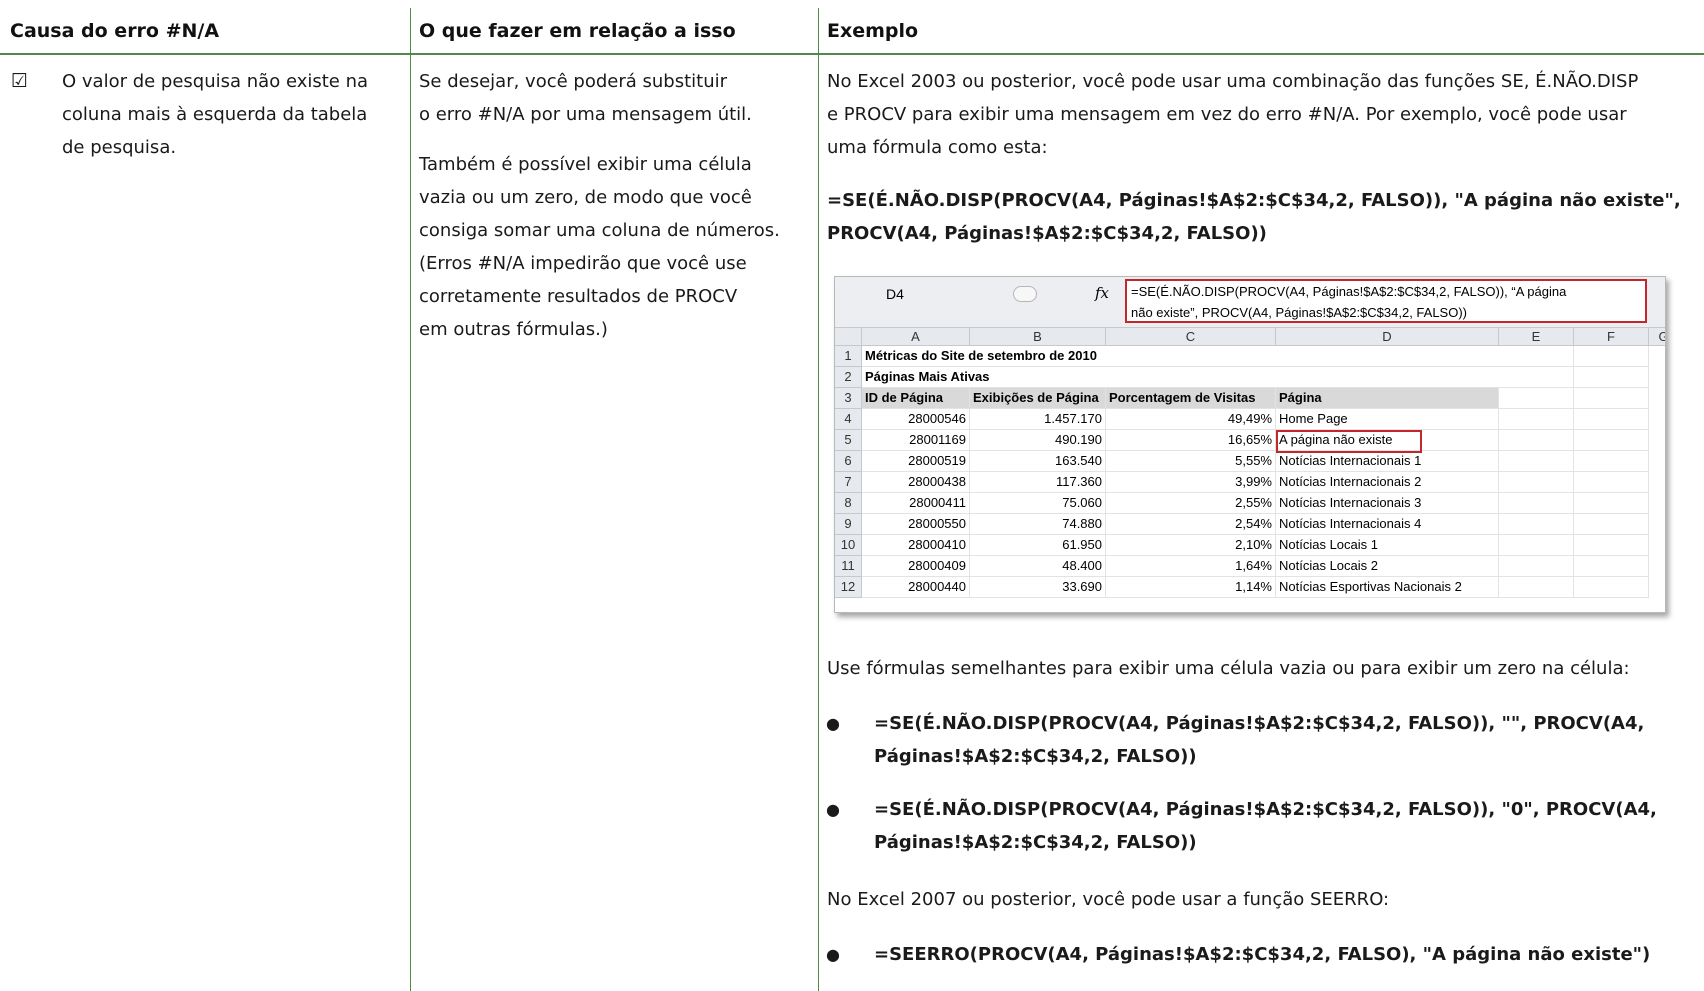 The image size is (1704, 991). I want to click on sheet-cell: 28000440, so click(916, 587).